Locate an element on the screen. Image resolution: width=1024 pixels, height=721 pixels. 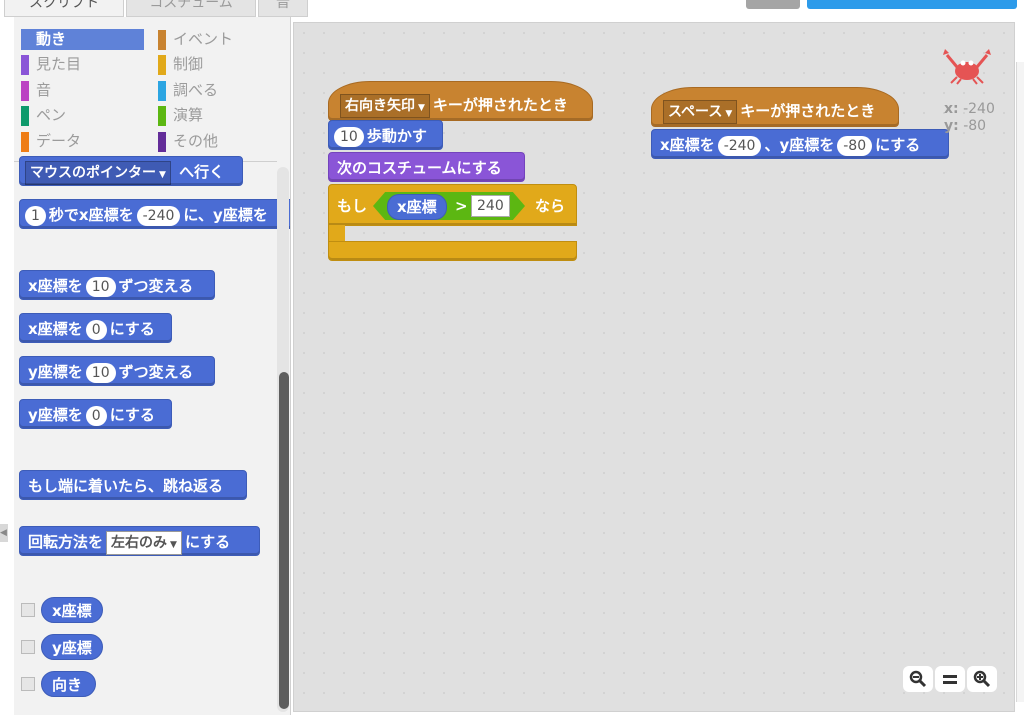
block-change-y: y座標を 10 ずつ変える is located at coordinates (117, 371).